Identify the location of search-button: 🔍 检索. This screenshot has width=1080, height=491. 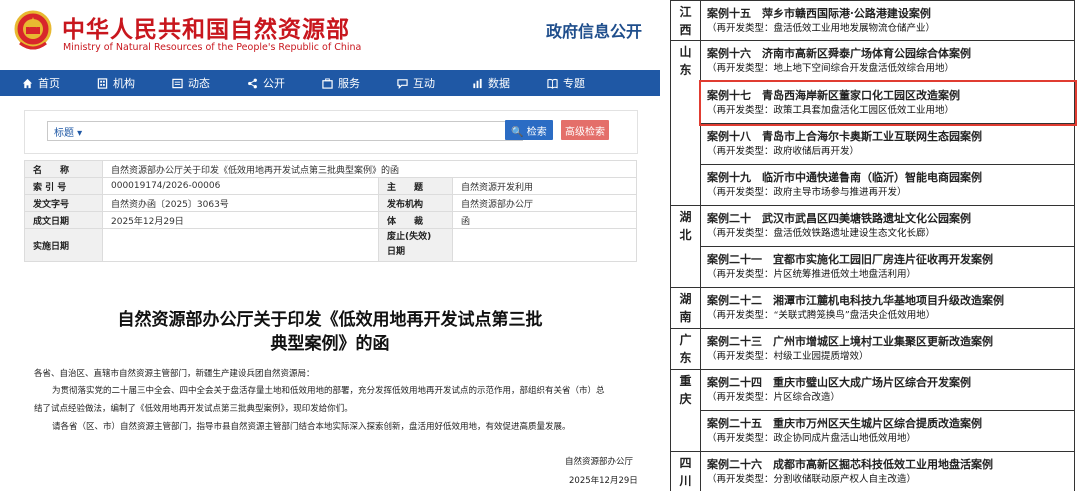
(529, 130).